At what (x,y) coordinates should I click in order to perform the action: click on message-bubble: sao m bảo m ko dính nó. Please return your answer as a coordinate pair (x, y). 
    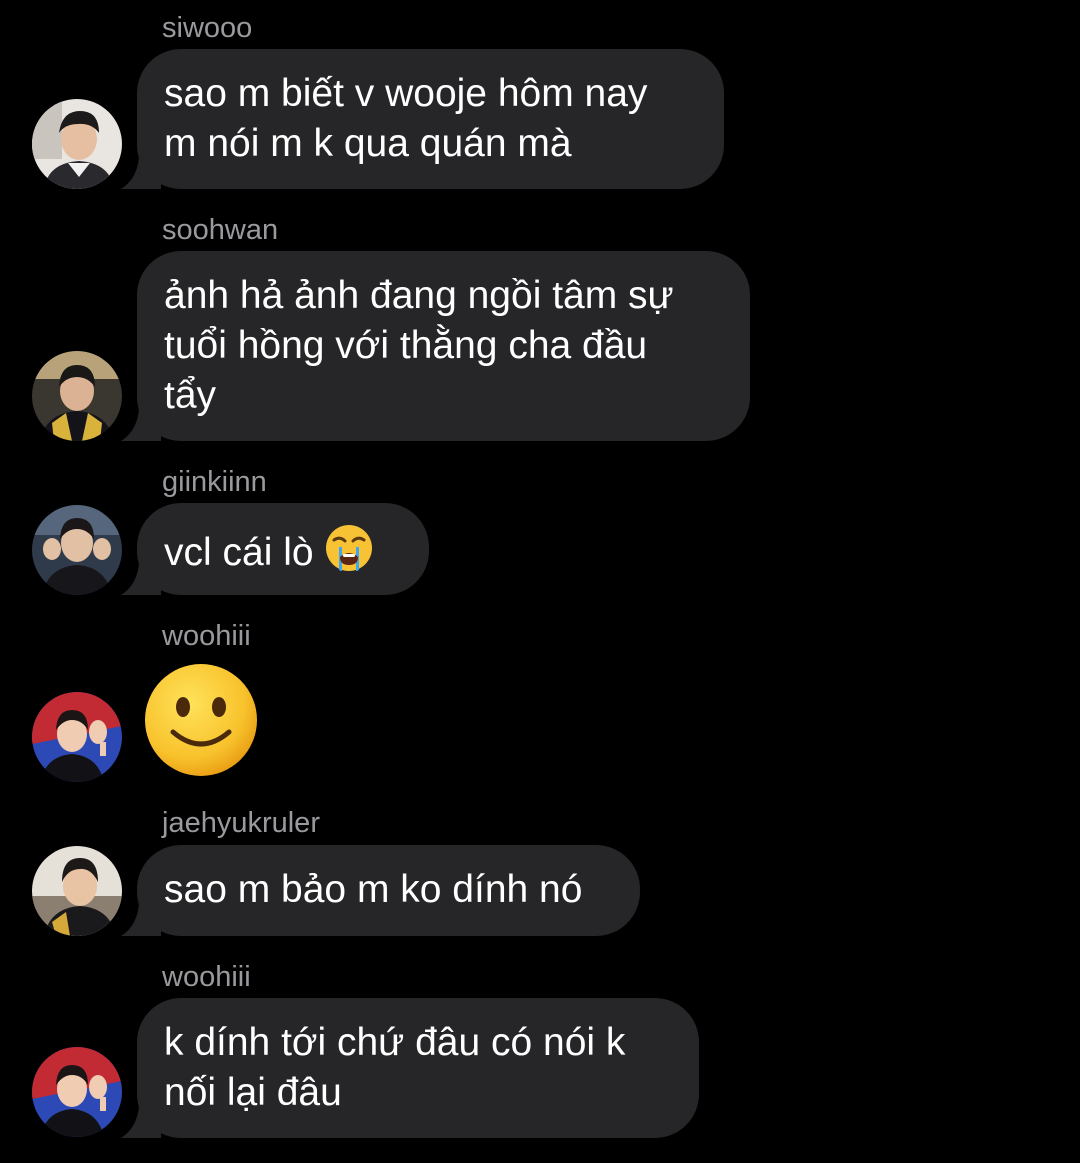
    Looking at the image, I should click on (380, 890).